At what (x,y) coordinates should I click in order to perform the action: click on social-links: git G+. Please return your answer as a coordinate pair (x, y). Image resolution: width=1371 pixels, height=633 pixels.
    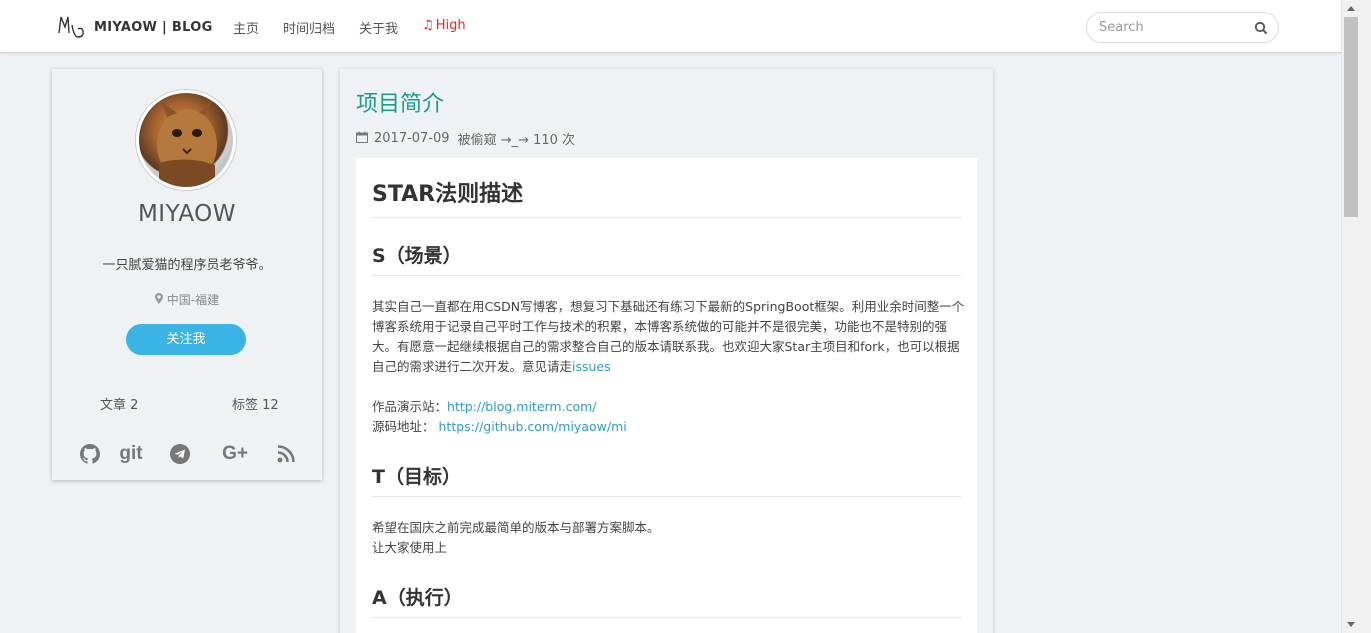
    Looking at the image, I should click on (189, 454).